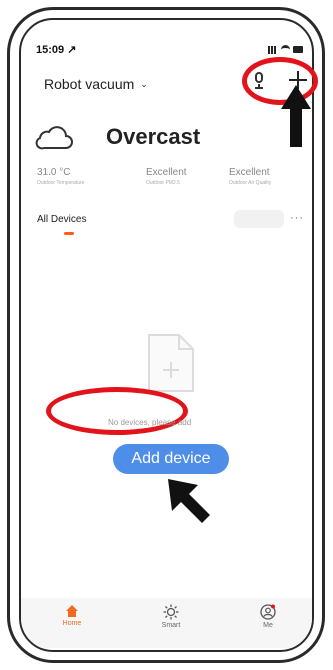 This screenshot has width=333, height=670. Describe the element at coordinates (72, 623) in the screenshot. I see `tab-label: Home` at that location.